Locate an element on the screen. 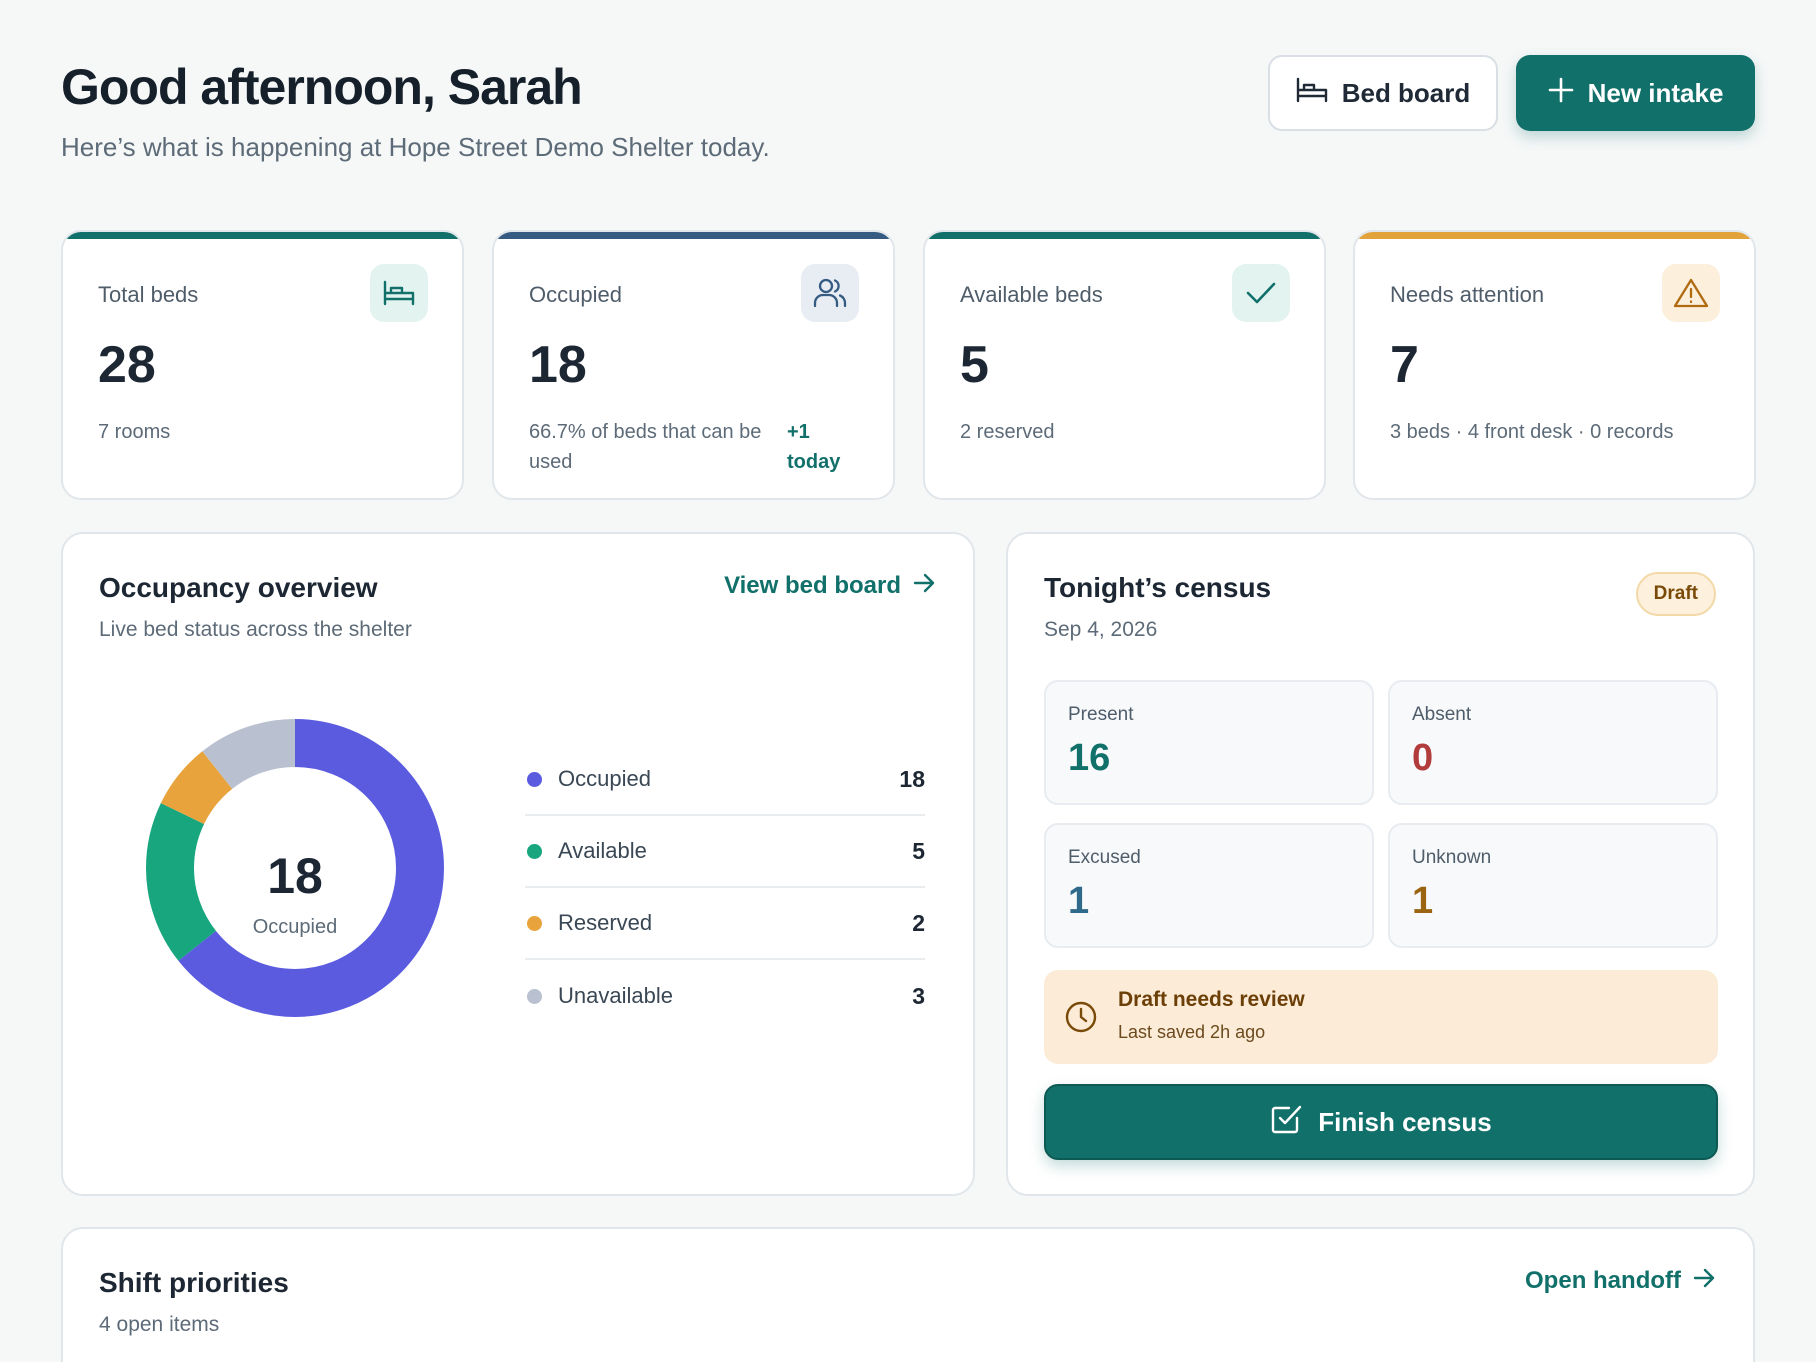 Image resolution: width=1816 pixels, height=1362 pixels. legend-label: Occupied is located at coordinates (604, 778).